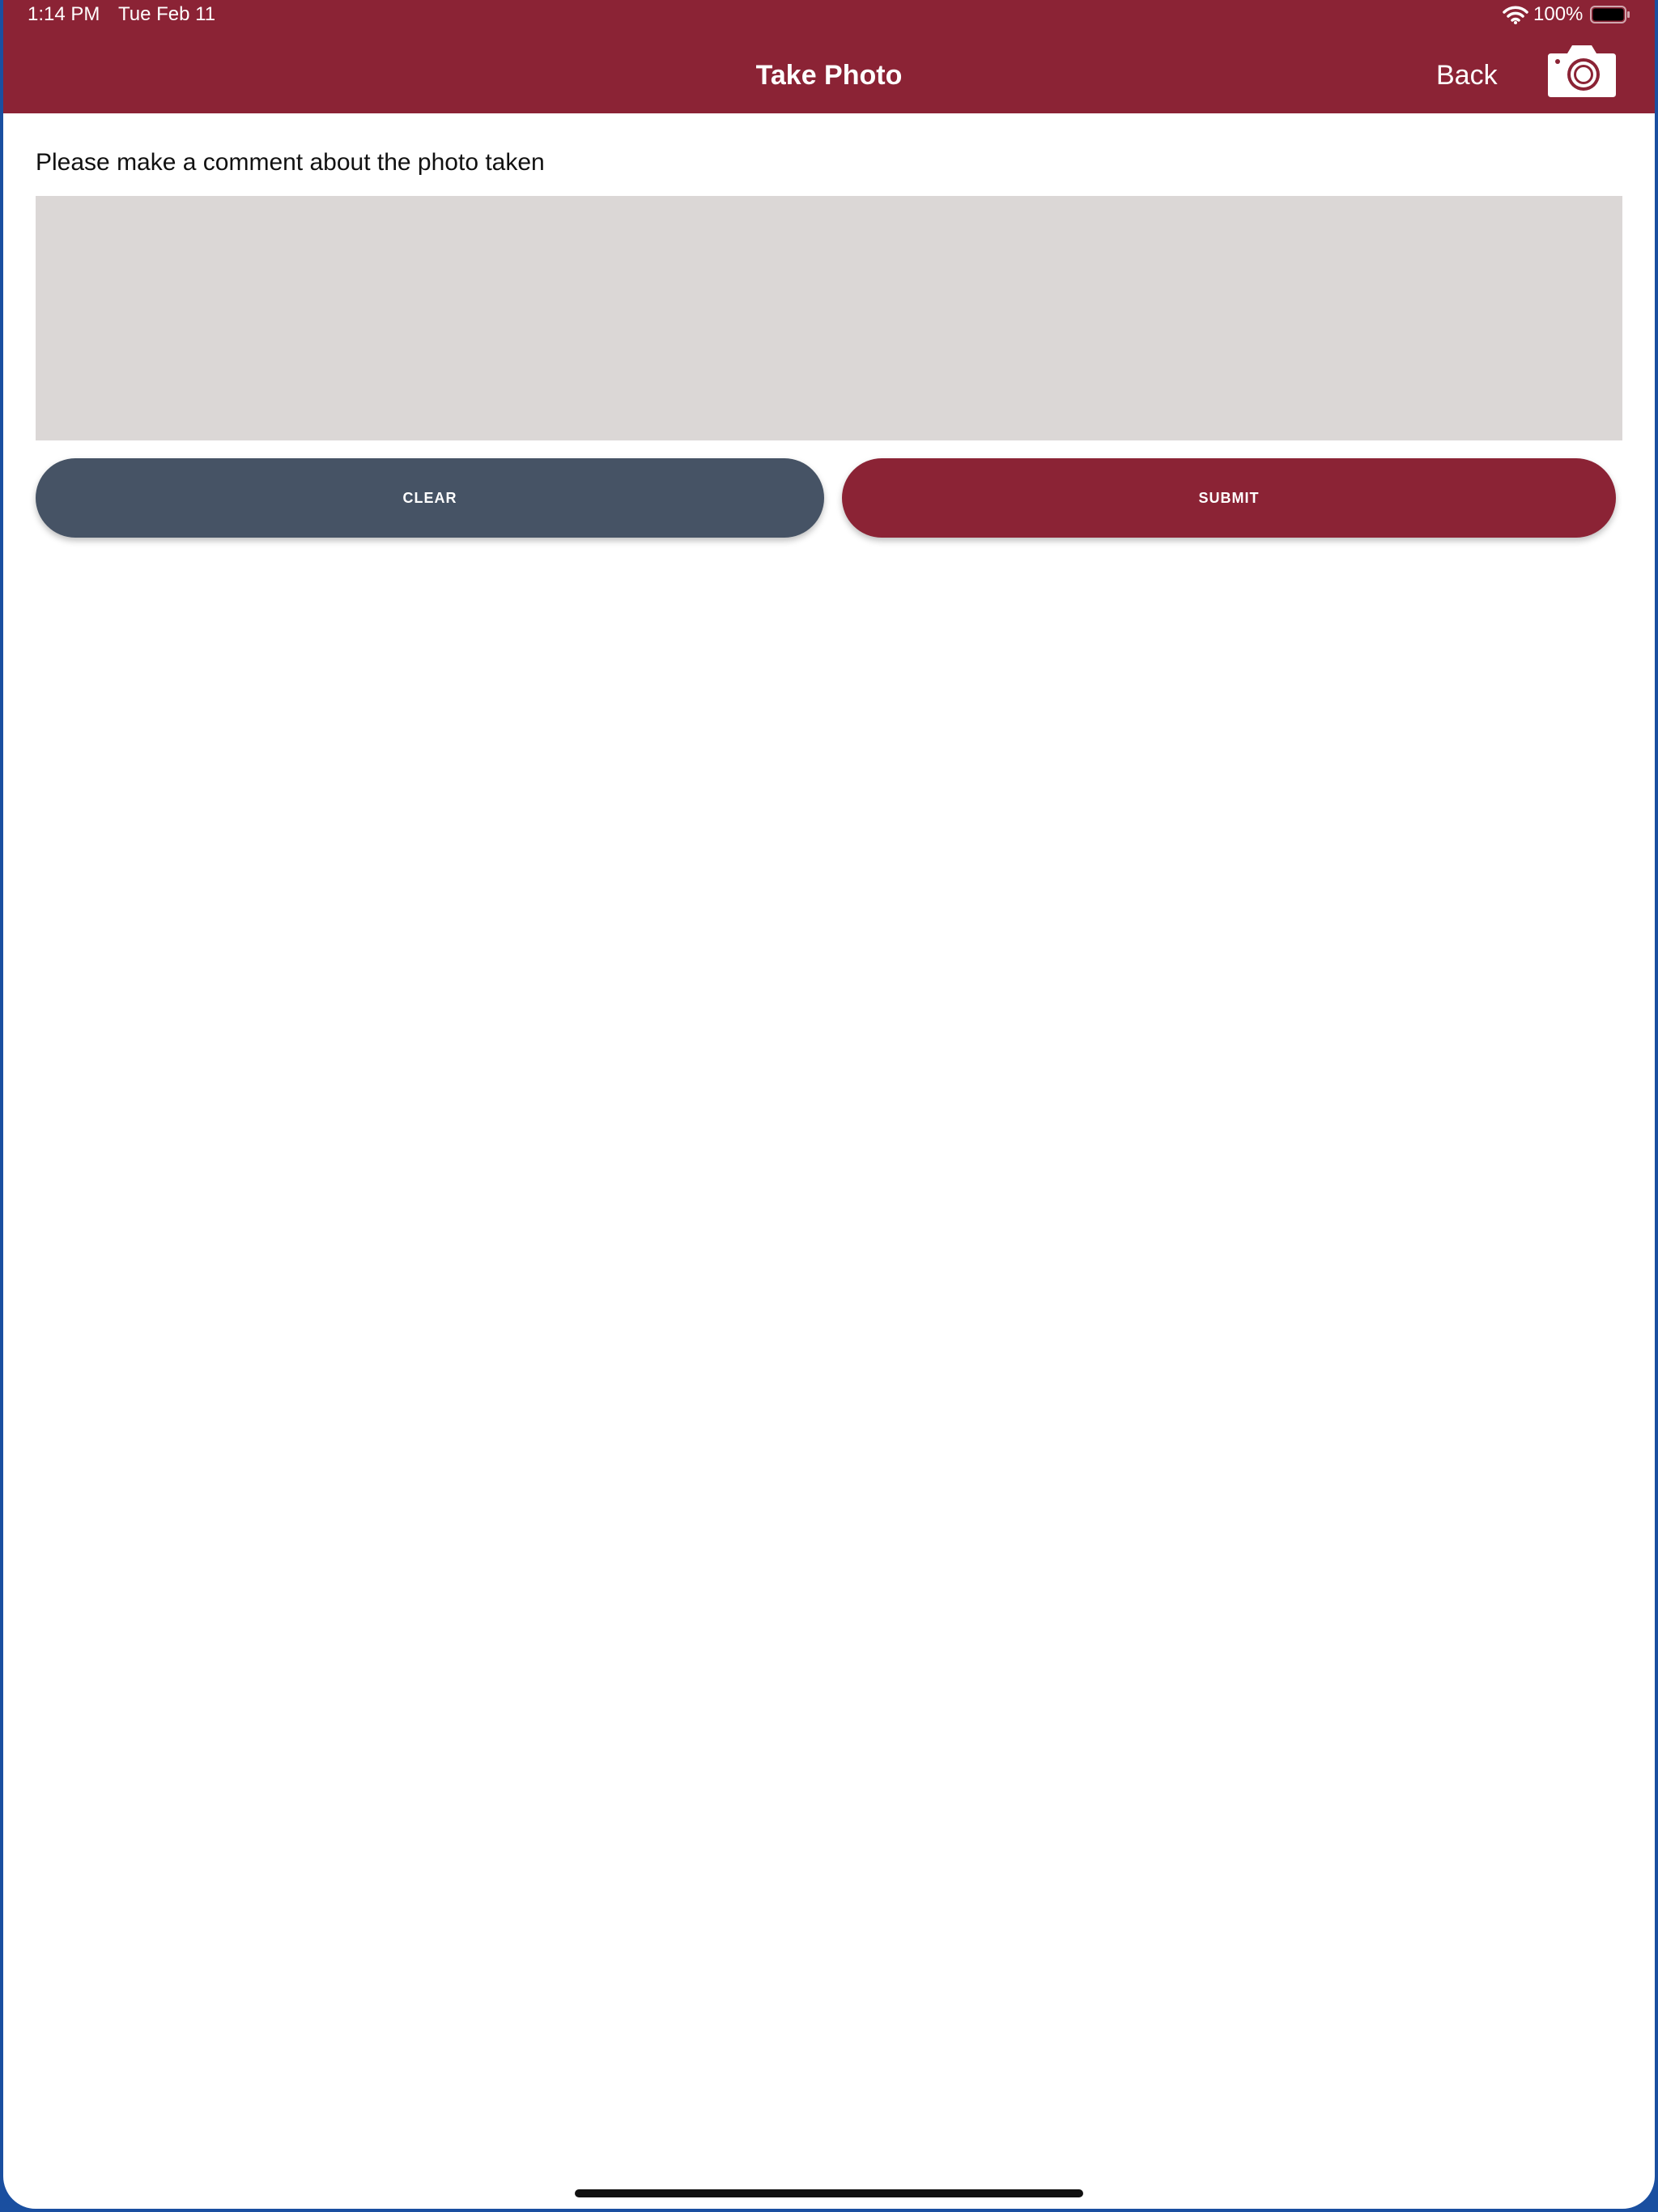 The width and height of the screenshot is (1658, 2212). I want to click on back-button: Back, so click(1467, 75).